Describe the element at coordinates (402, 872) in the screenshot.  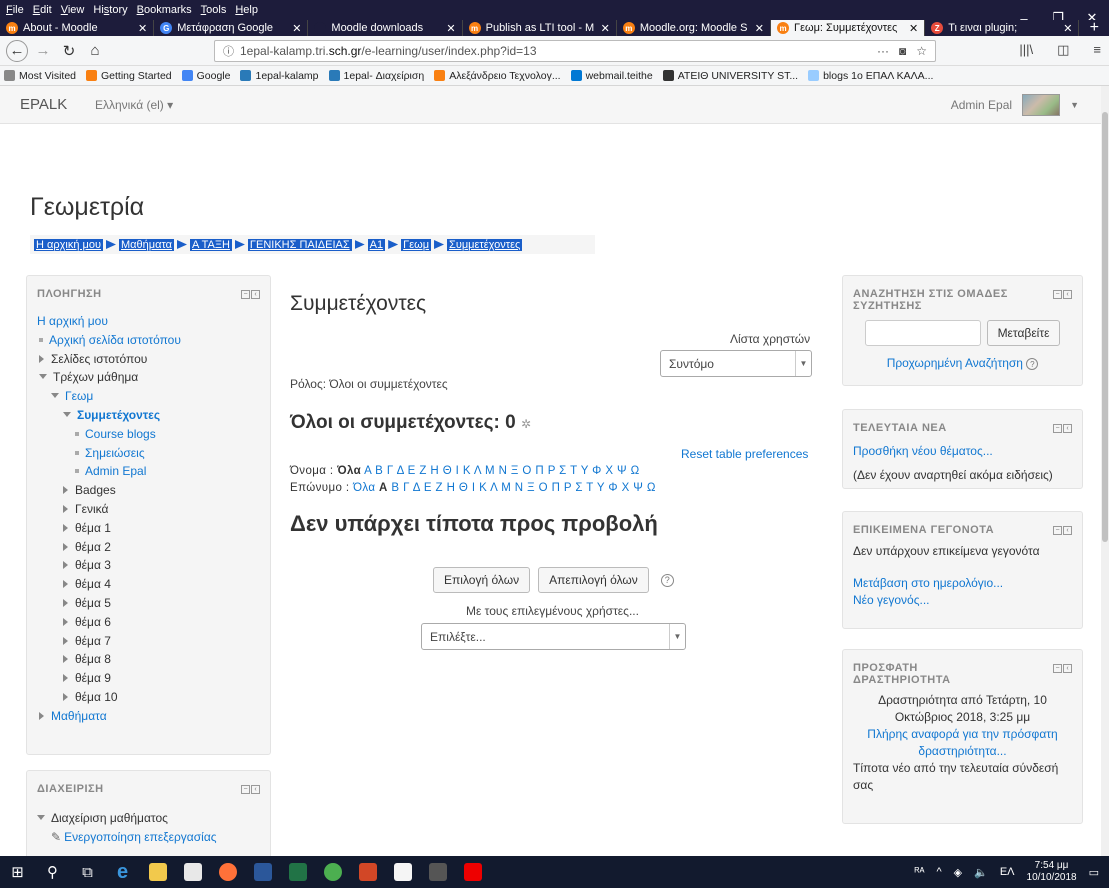
I see `document-icon` at that location.